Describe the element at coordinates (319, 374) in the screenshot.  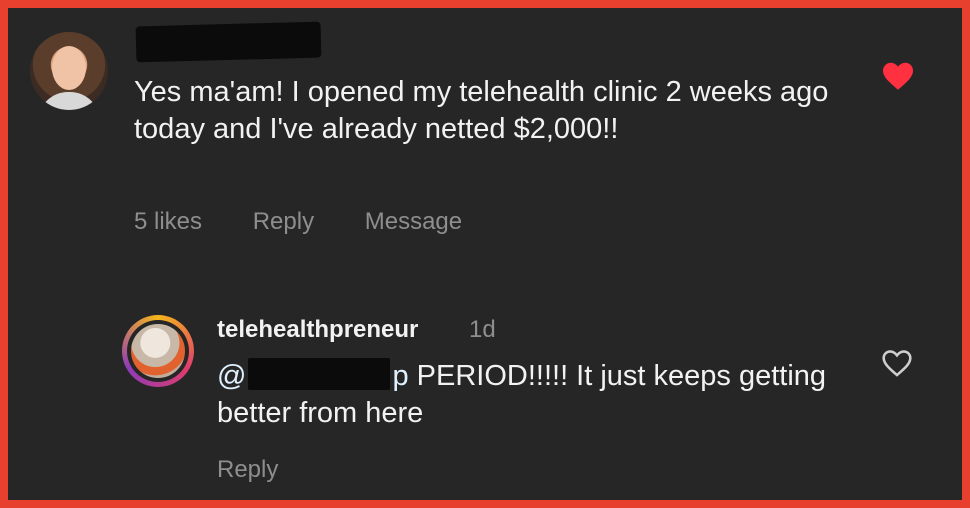
I see `redacted-mention` at that location.